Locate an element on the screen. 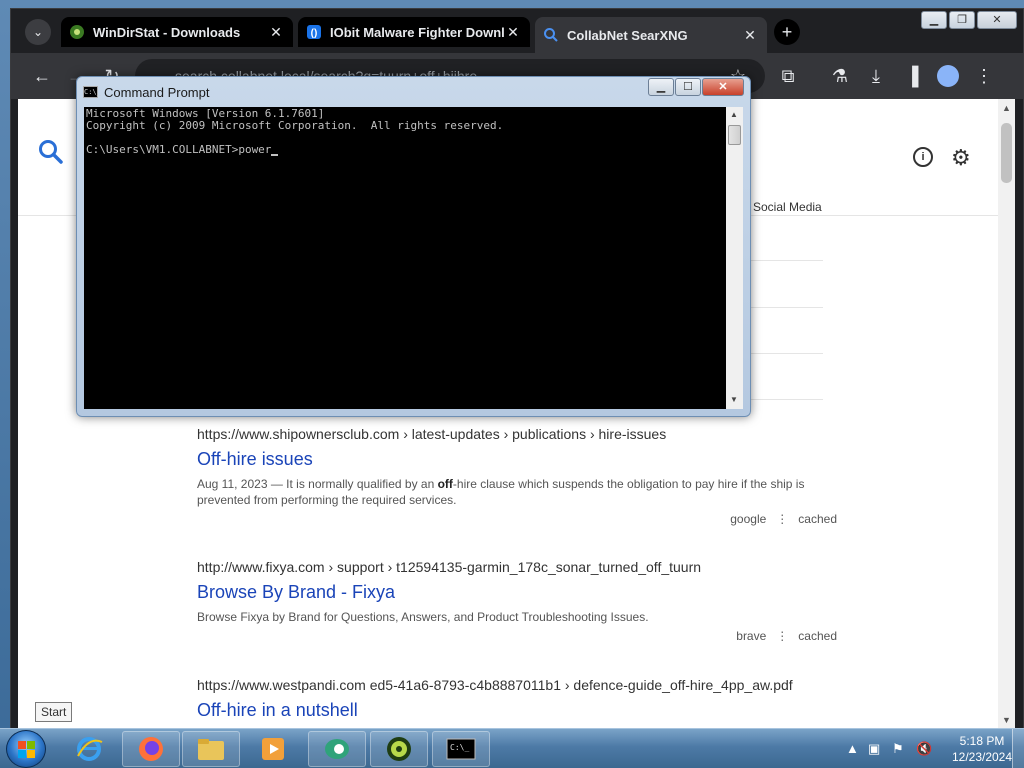 The width and height of the screenshot is (1024, 768). windows-logo-icon is located at coordinates (27, 750).